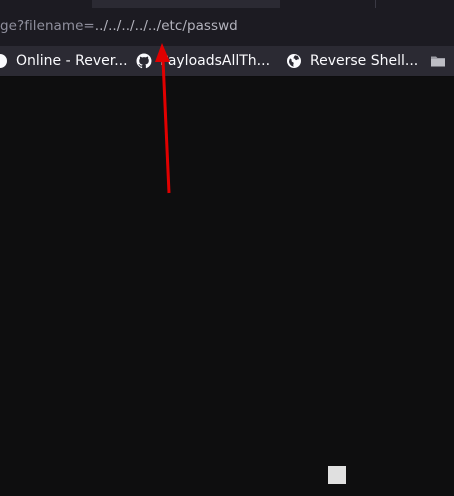  I want to click on bookmark-folder, so click(442, 61).